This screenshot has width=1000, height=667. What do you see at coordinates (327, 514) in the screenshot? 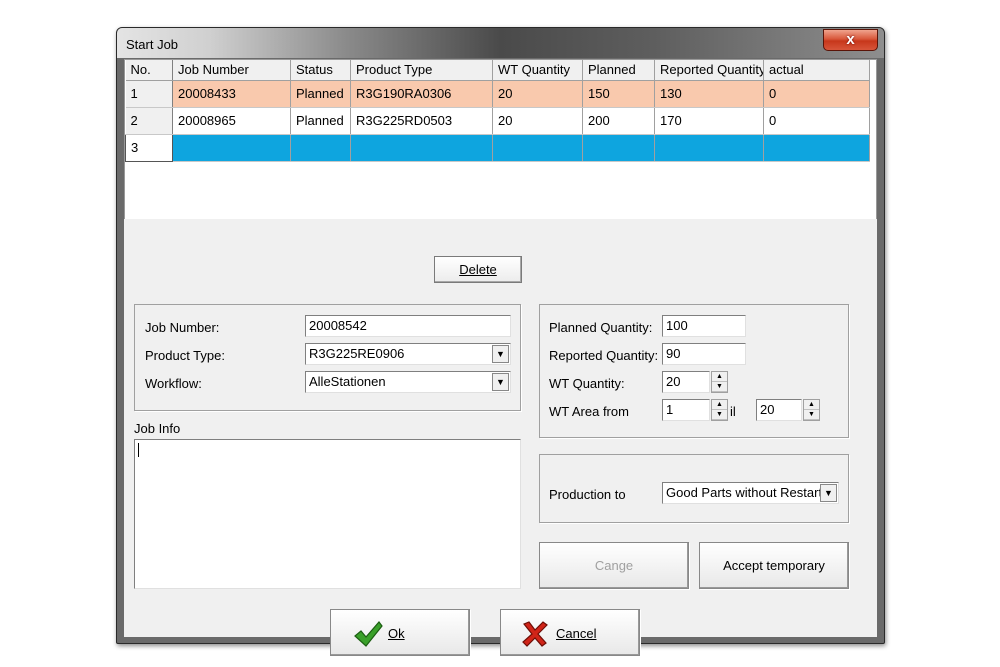
I see `job-info-textarea` at bounding box center [327, 514].